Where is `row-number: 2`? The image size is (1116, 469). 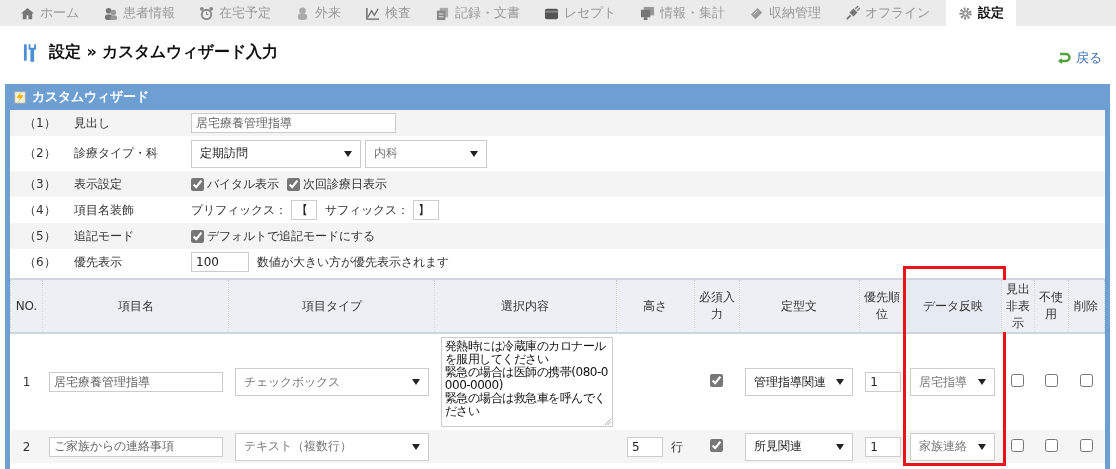
row-number: 2 is located at coordinates (26, 446).